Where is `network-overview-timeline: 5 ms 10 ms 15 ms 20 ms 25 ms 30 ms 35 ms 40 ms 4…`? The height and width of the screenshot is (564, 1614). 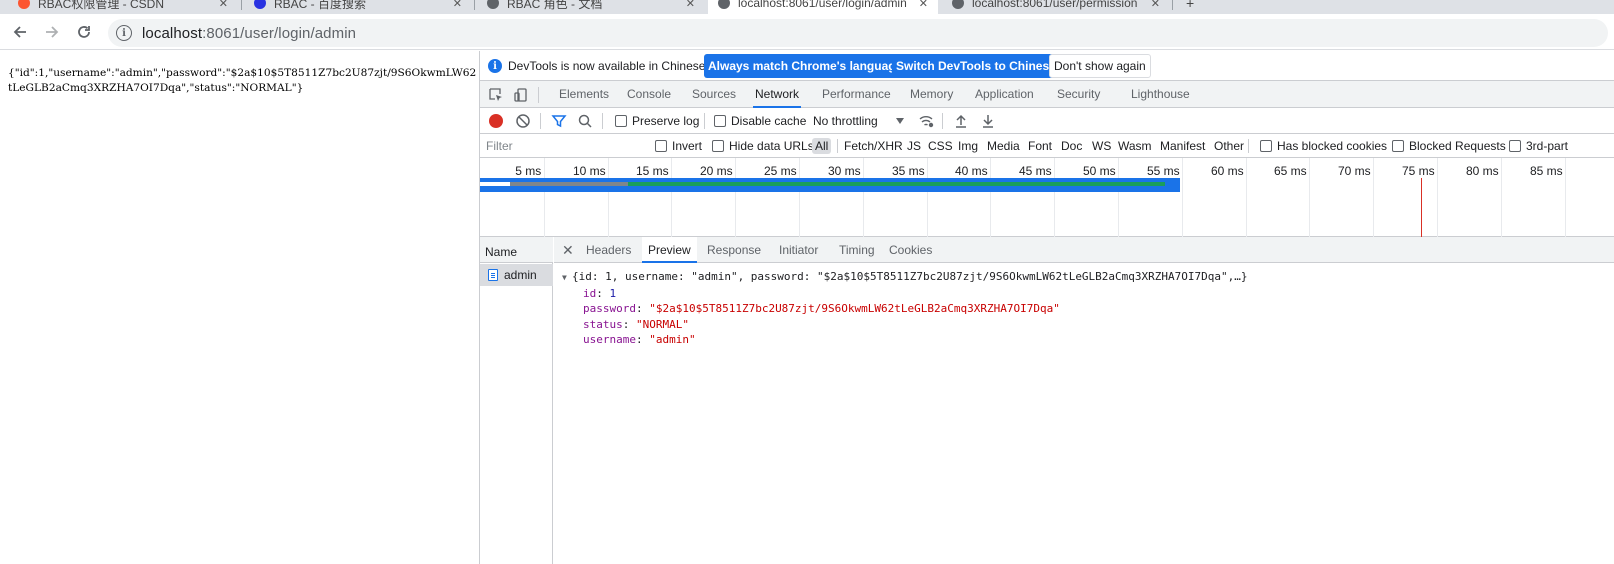 network-overview-timeline: 5 ms 10 ms 15 ms 20 ms 25 ms 30 ms 35 ms 40 ms 4… is located at coordinates (1047, 197).